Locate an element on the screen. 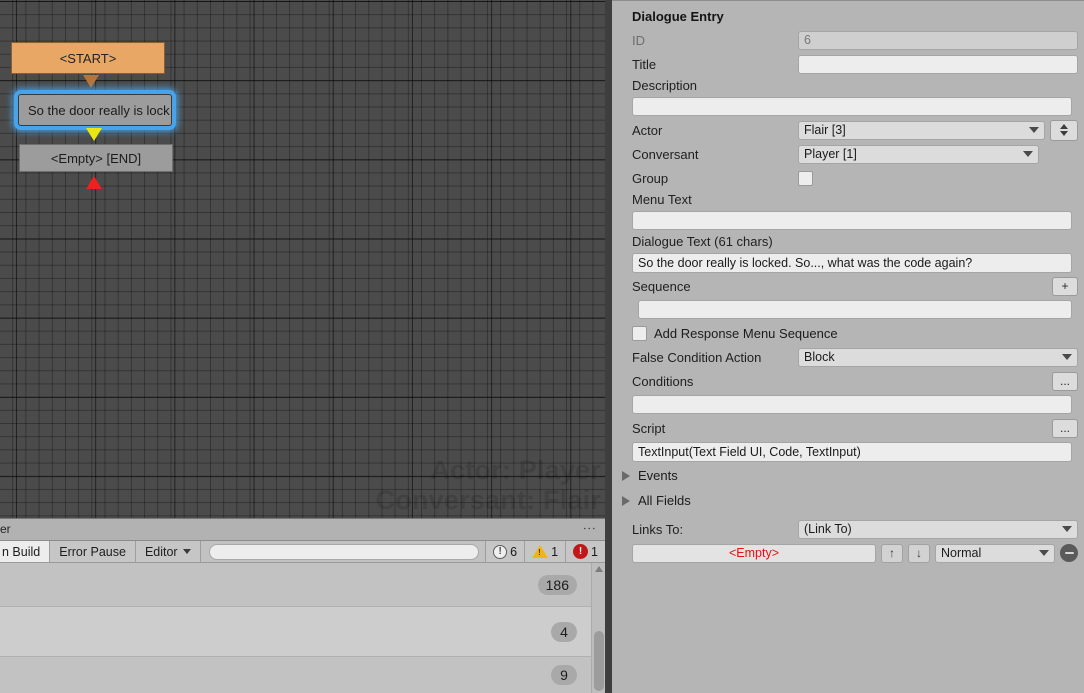 Image resolution: width=1084 pixels, height=693 pixels. conversant-dropdown-value: Player [1] is located at coordinates (830, 154).